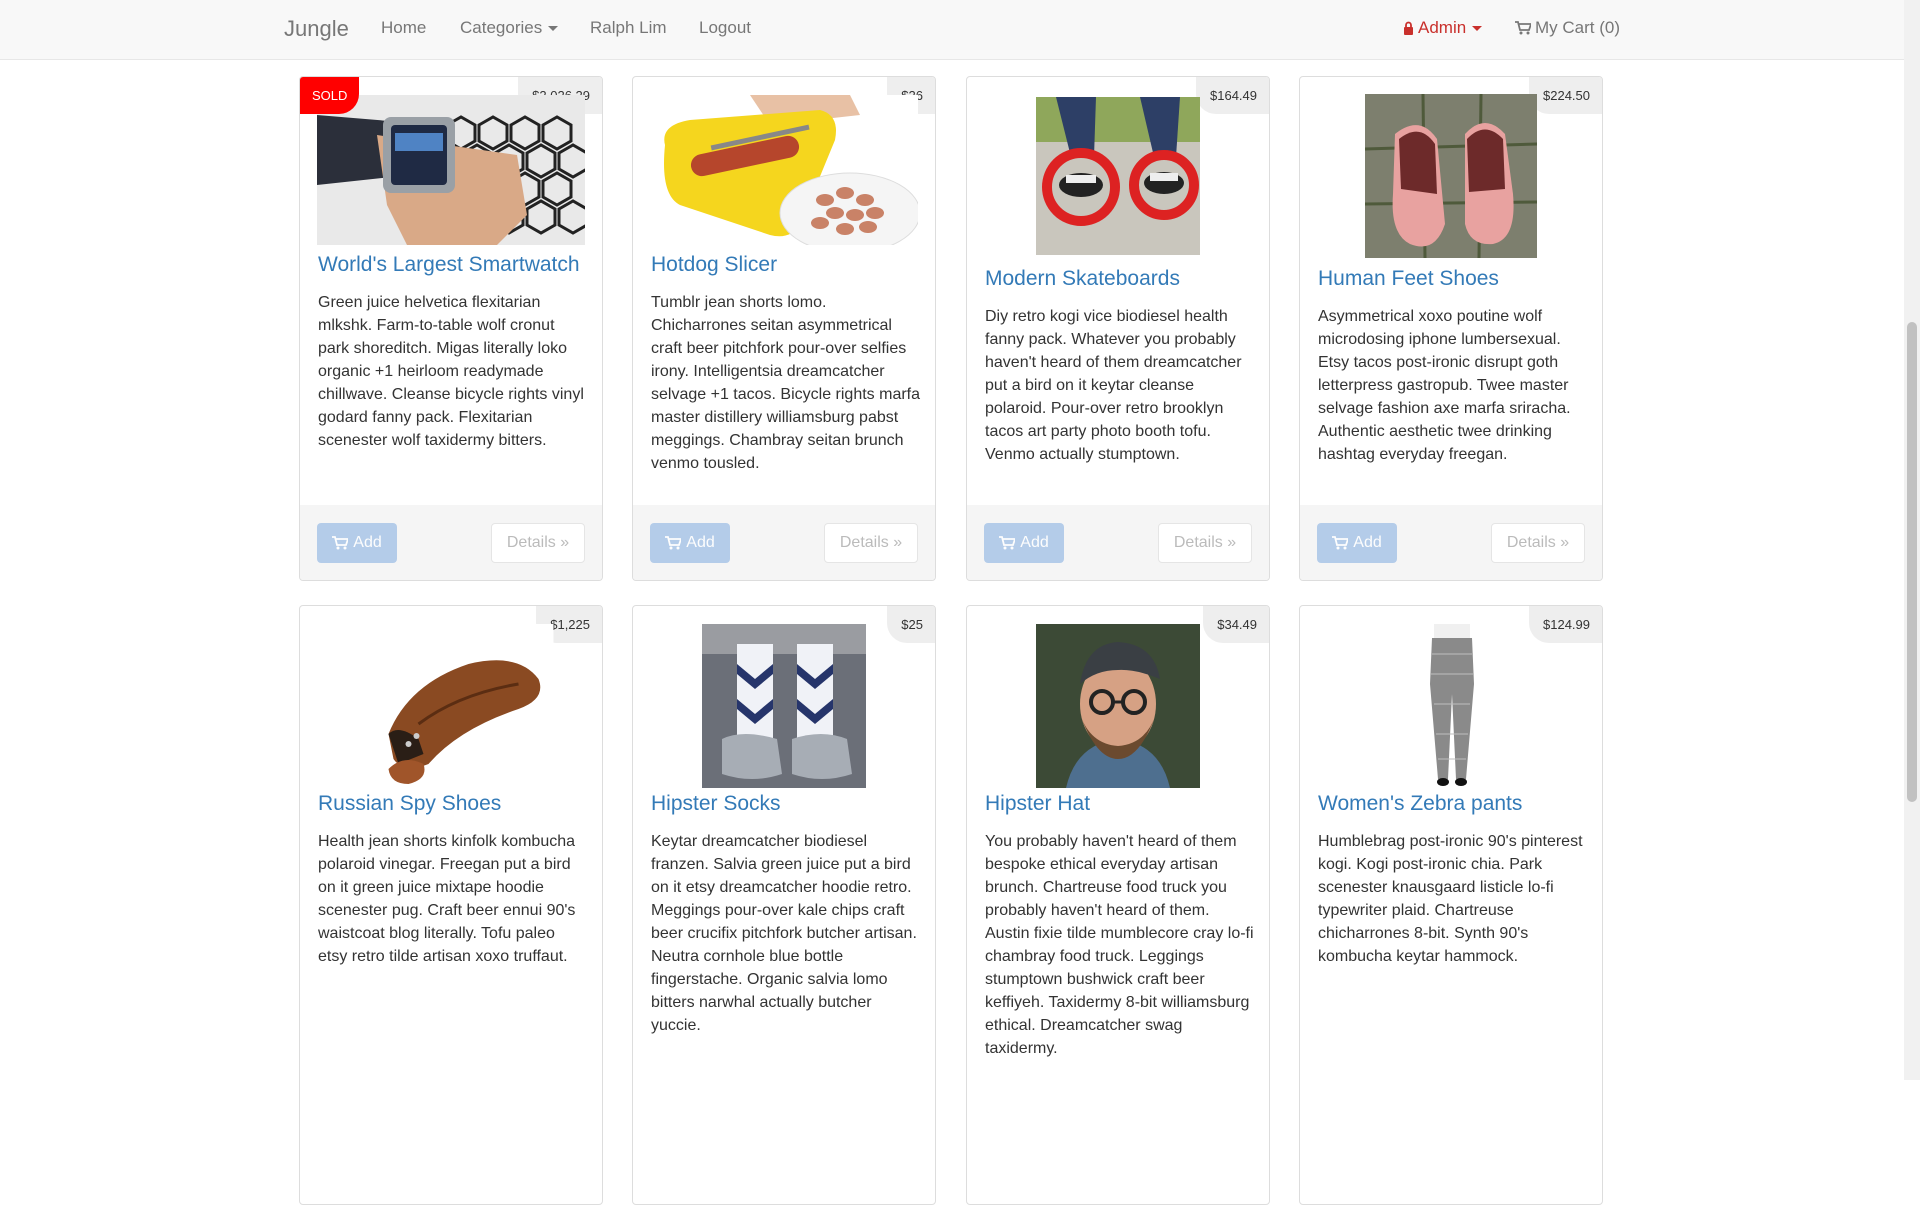 Image resolution: width=1920 pixels, height=1205 pixels. I want to click on nav-home: Home, so click(403, 28).